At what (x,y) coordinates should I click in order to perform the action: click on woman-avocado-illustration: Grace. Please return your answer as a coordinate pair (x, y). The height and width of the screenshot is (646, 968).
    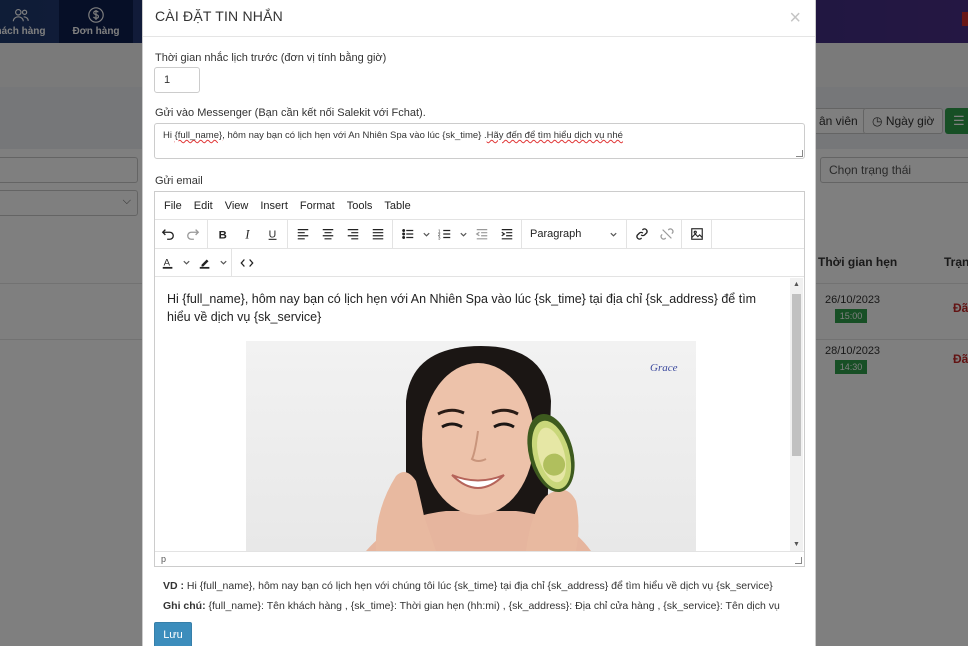
    Looking at the image, I should click on (522, 448).